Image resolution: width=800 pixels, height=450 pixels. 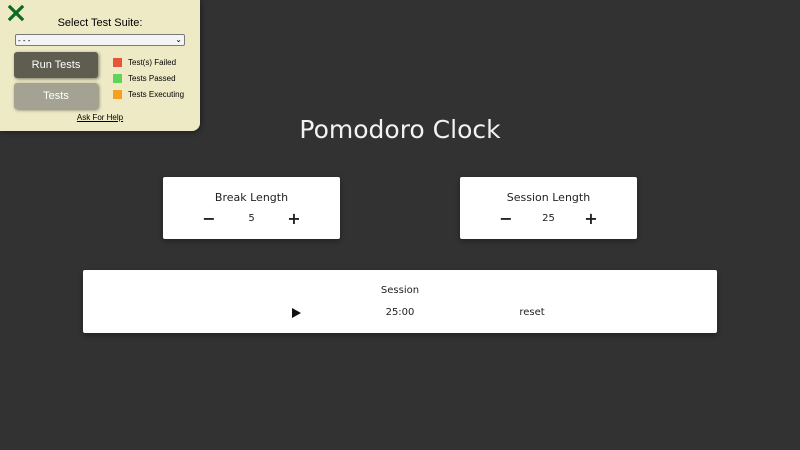 I want to click on session-length-value: 25, so click(x=548, y=218).